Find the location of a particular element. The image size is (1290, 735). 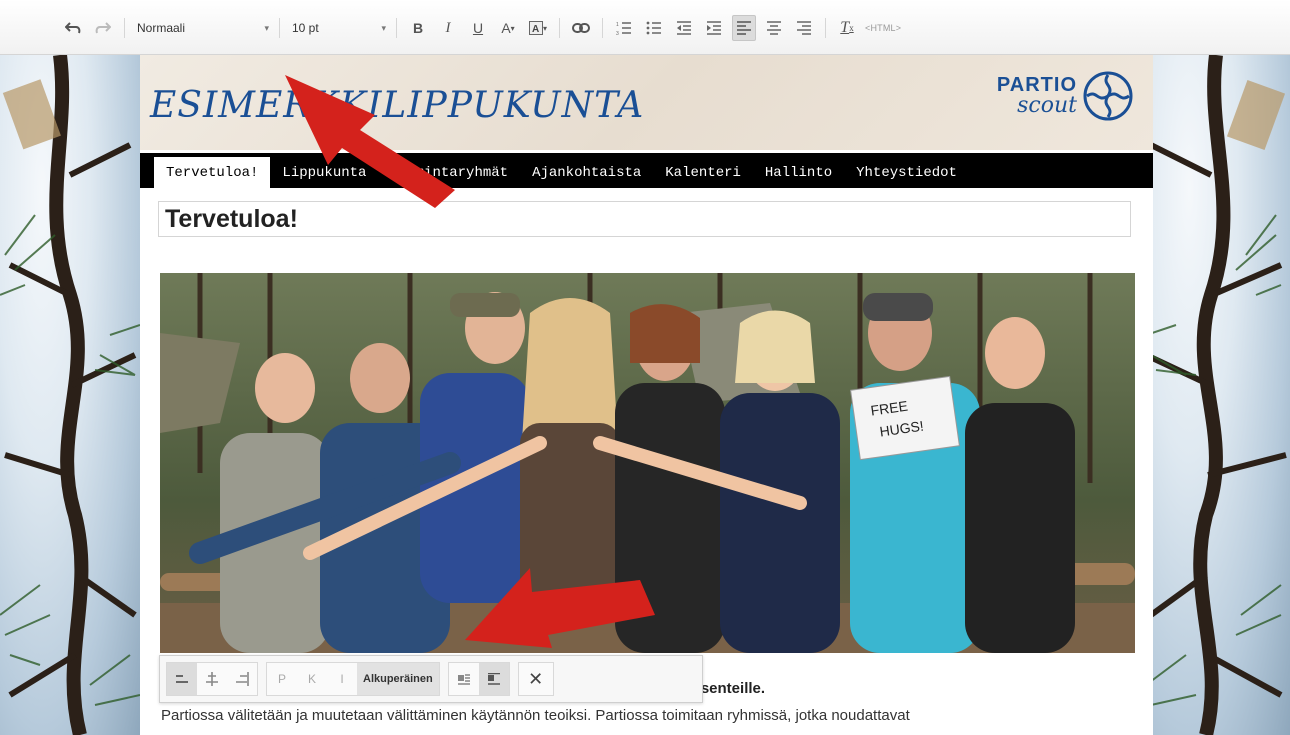

italic-icon: I is located at coordinates (448, 28).